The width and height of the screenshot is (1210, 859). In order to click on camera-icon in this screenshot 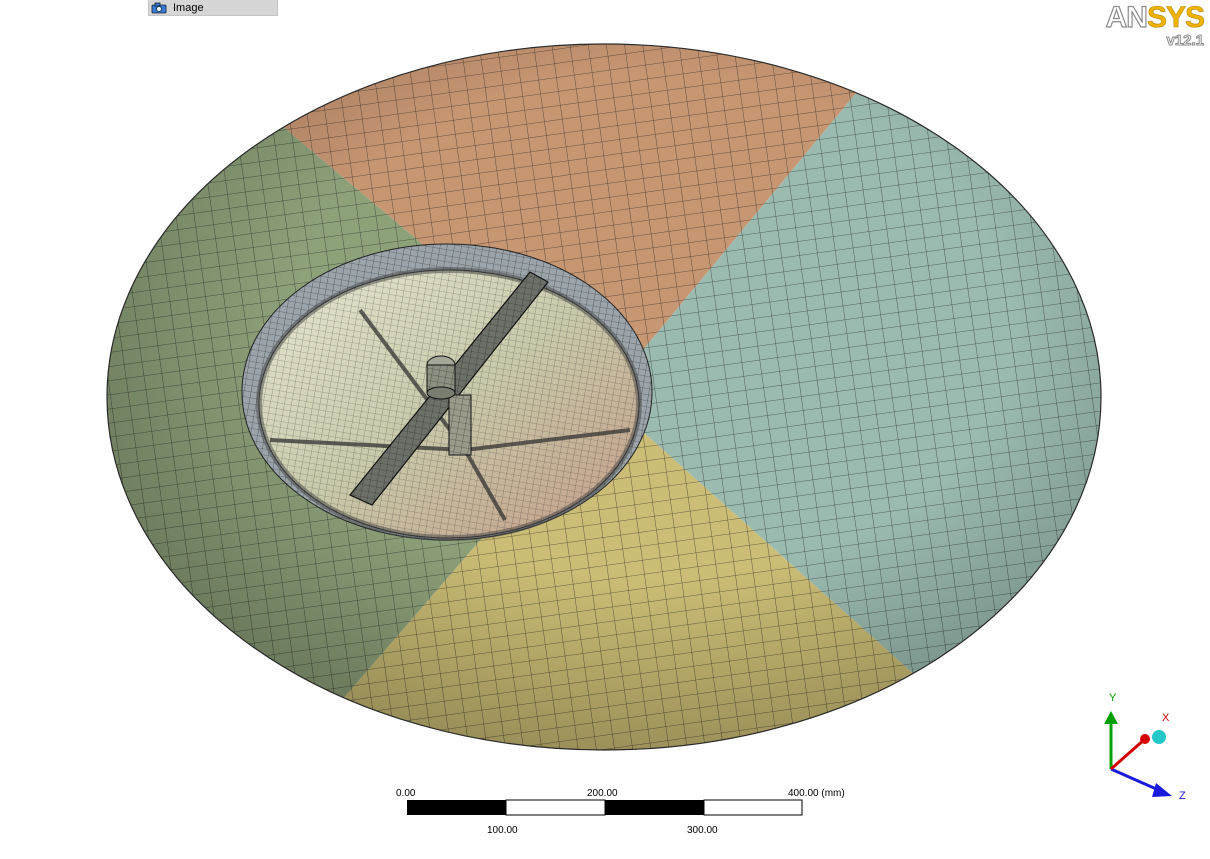, I will do `click(159, 7)`.